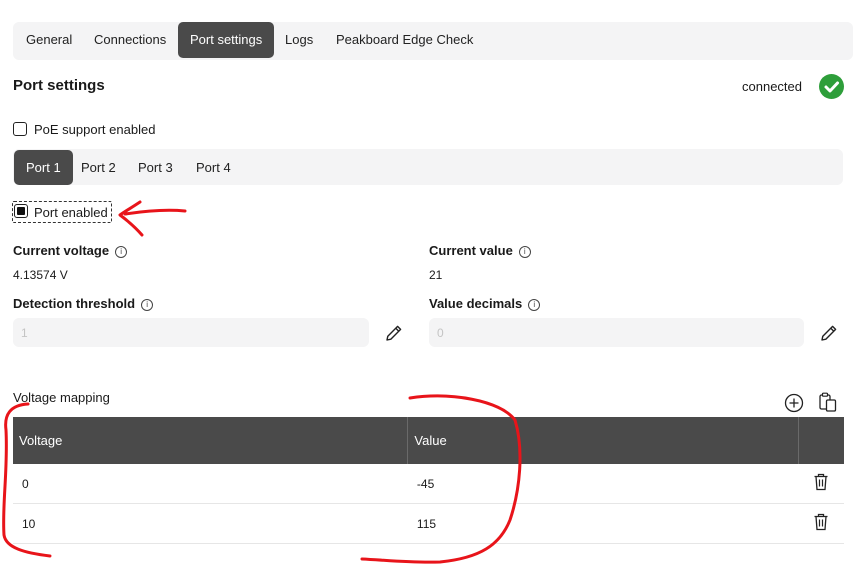  Describe the element at coordinates (40, 275) in the screenshot. I see `current-voltage-value: 4.13574 V` at that location.